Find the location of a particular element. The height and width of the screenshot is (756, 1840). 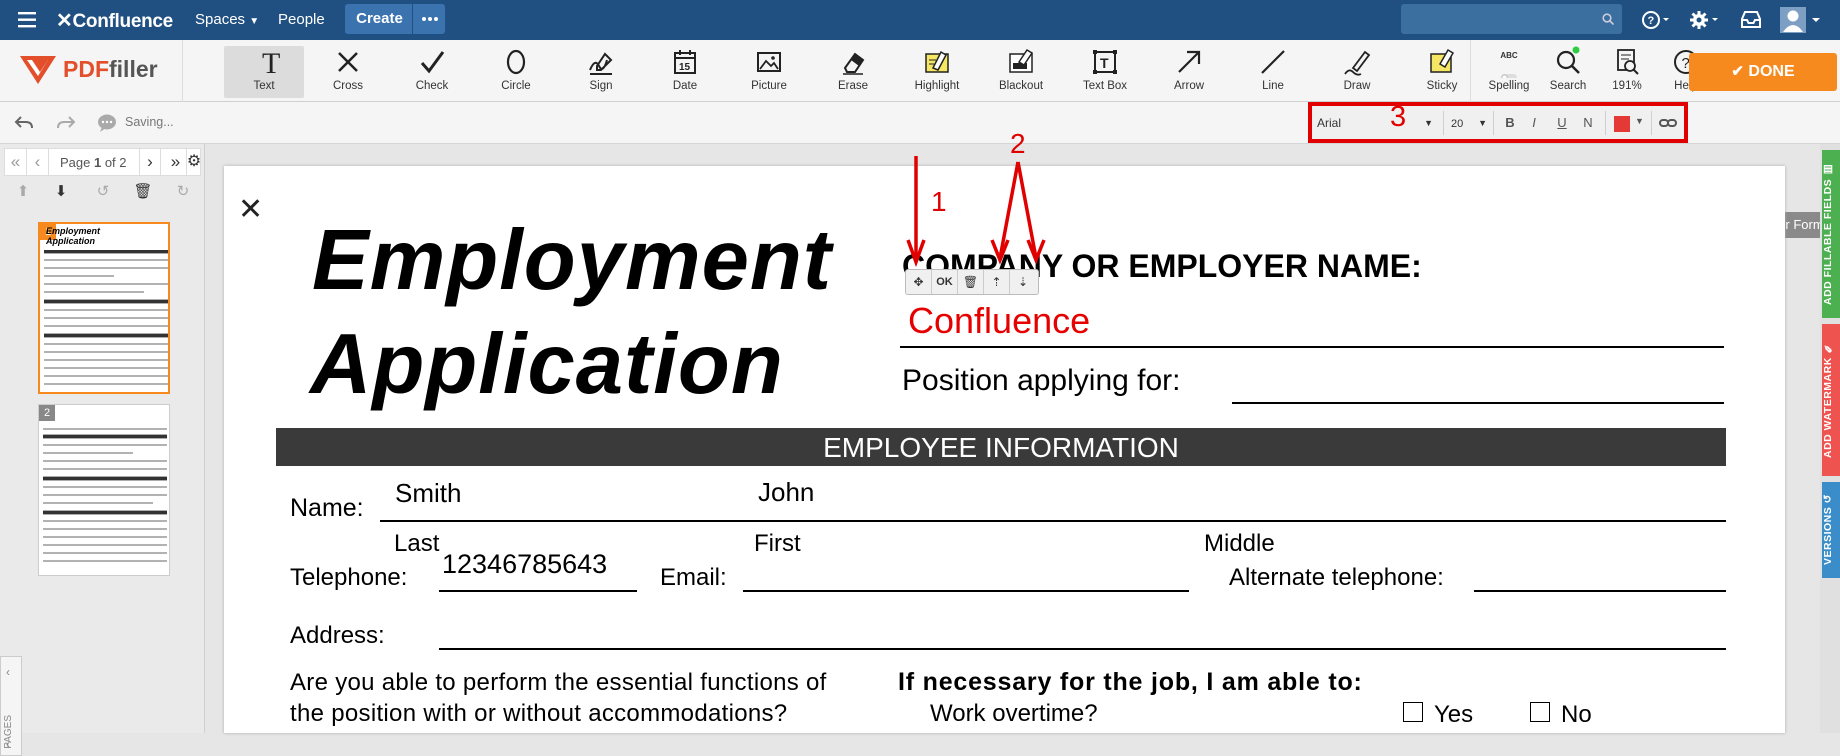

zoom-icon is located at coordinates (1627, 62).